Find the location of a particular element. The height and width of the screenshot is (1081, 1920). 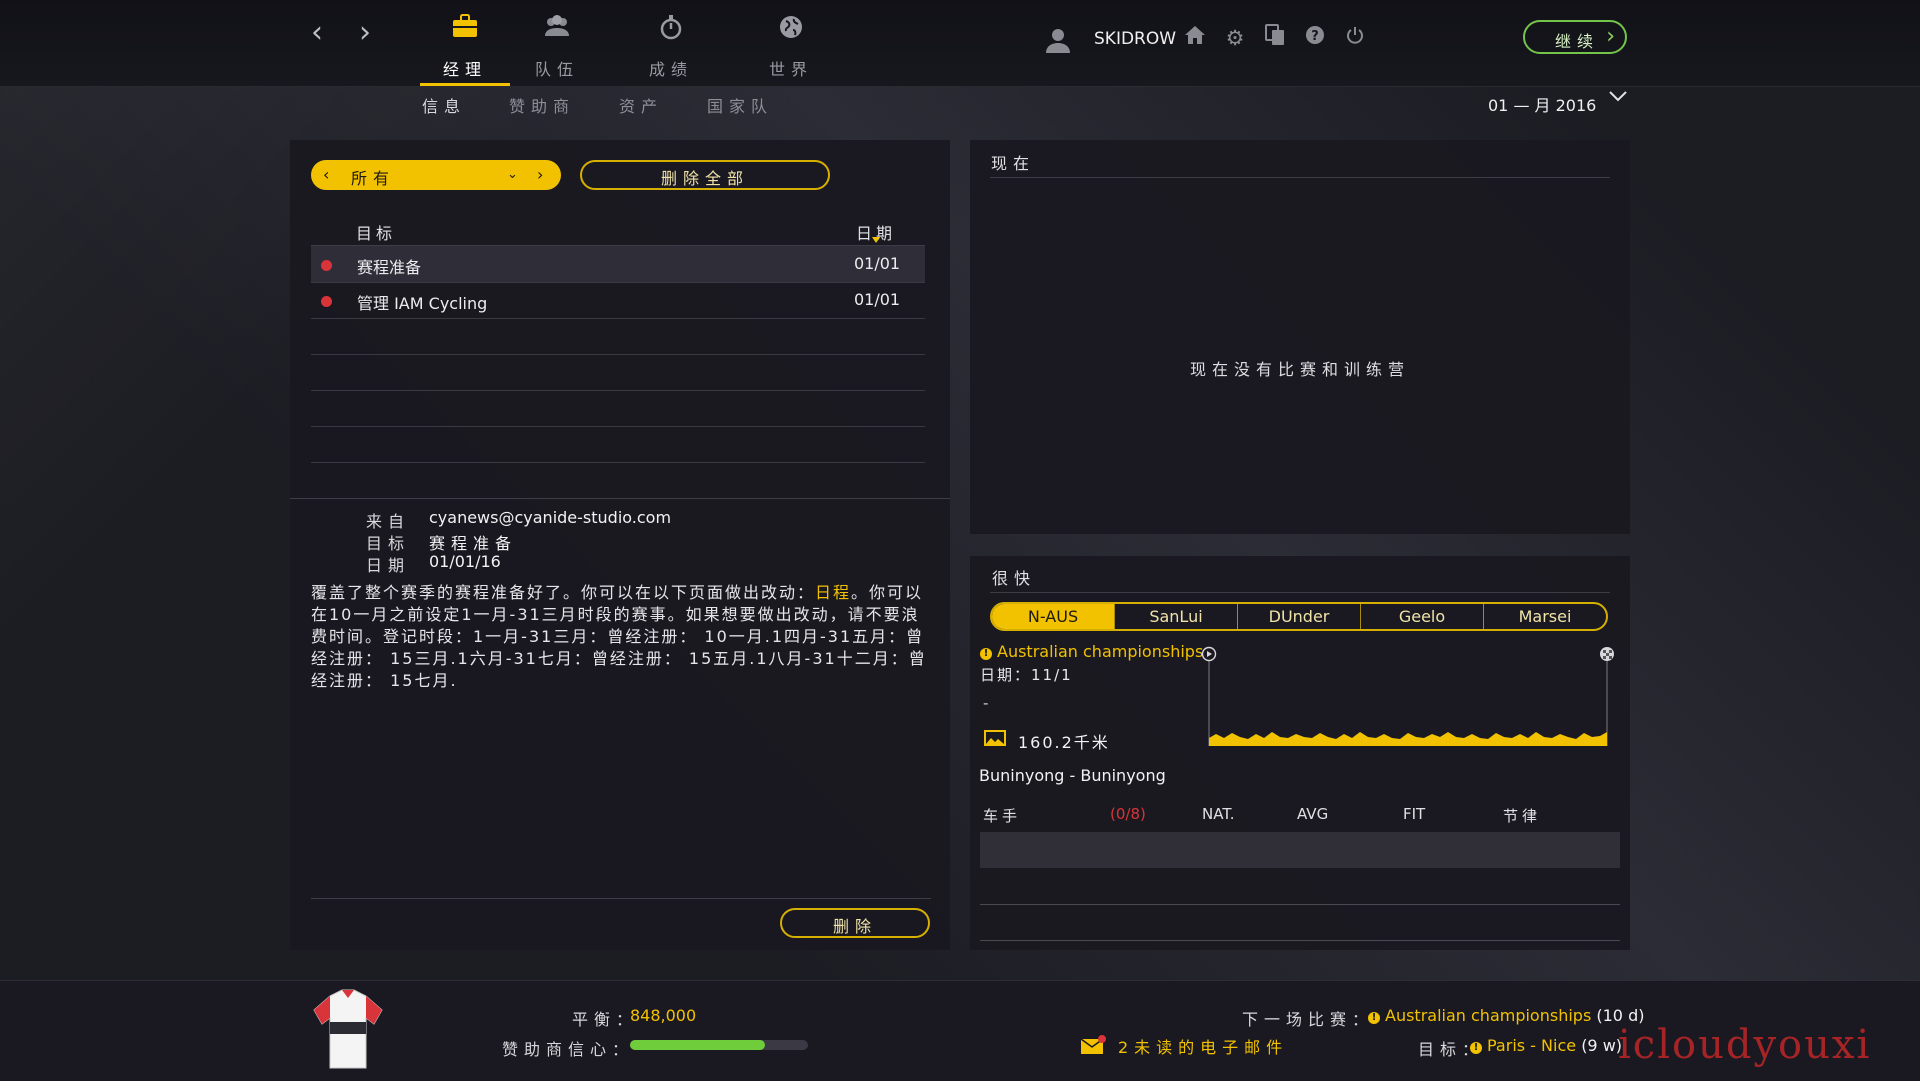

message-body-text: 覆盖了整个赛季的赛程准备好了。你可以在以下页面做出改动： is located at coordinates (563, 592).